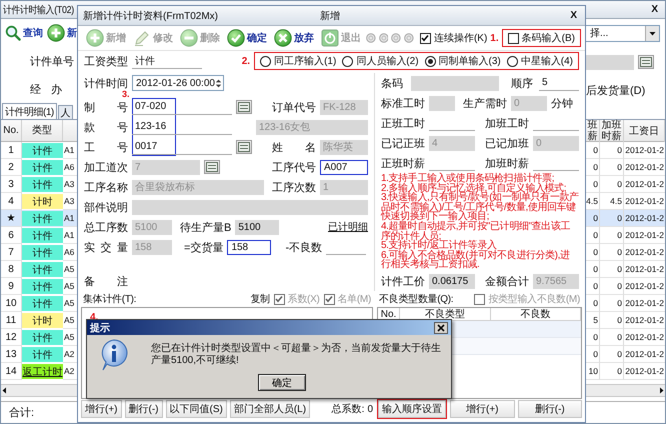  Describe the element at coordinates (39, 371) in the screenshot. I see `table-row: 14 返工计时A2` at that location.